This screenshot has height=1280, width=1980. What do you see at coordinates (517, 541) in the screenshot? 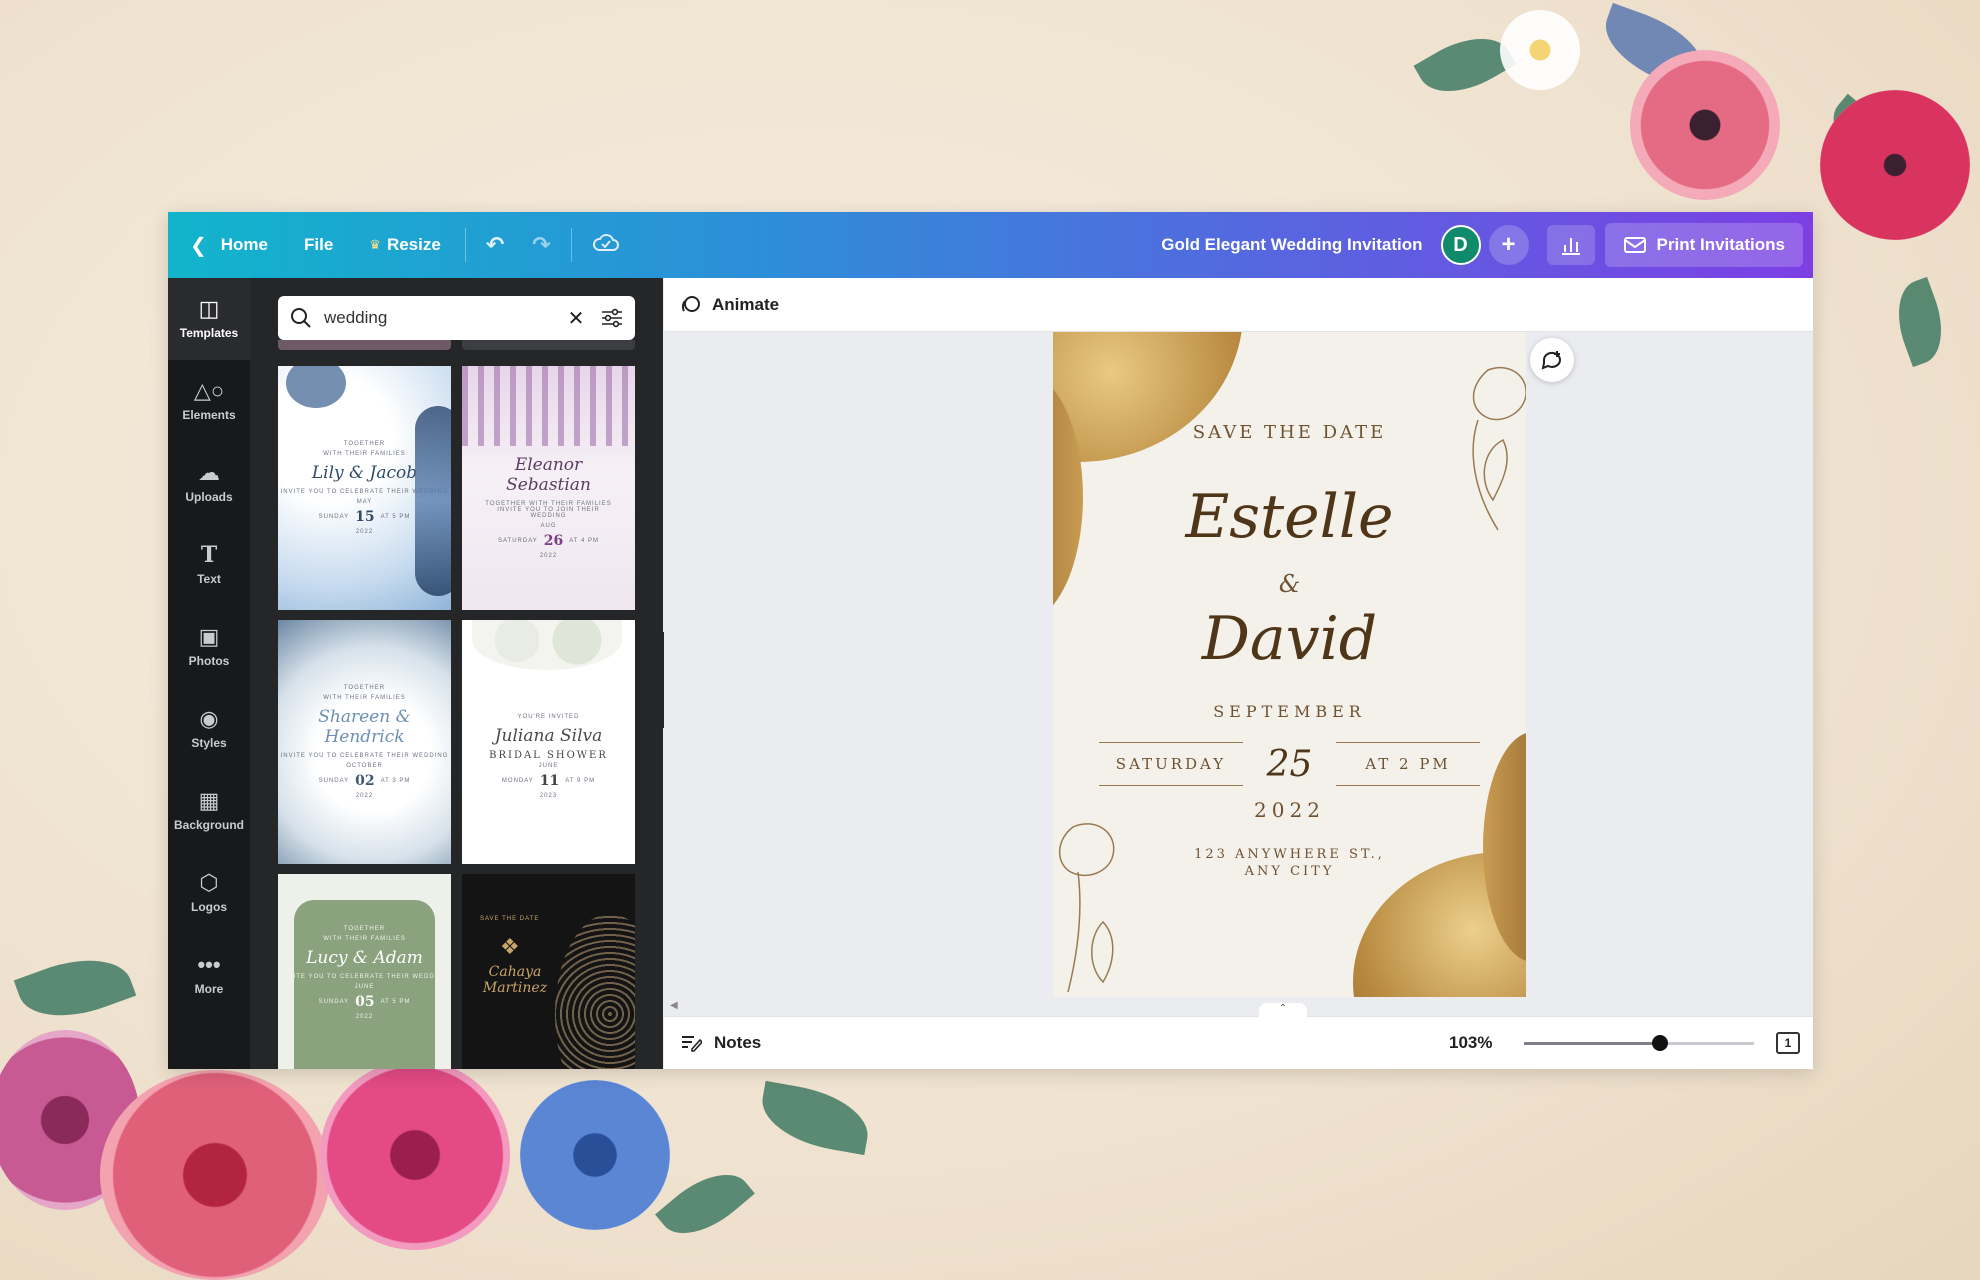
I see `template-text: SATURDAY` at bounding box center [517, 541].